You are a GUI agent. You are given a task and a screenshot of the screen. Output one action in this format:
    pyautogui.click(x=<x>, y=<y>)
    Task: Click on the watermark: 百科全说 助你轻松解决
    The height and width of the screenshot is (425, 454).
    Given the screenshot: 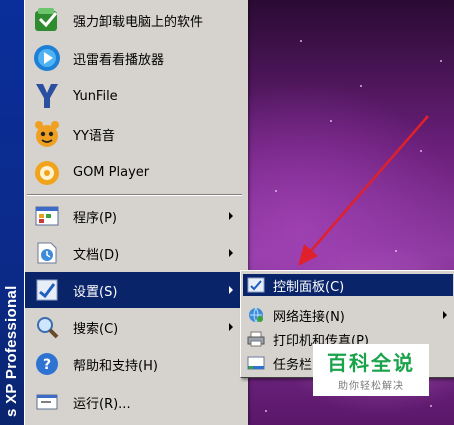 What is the action you would take?
    pyautogui.click(x=371, y=370)
    